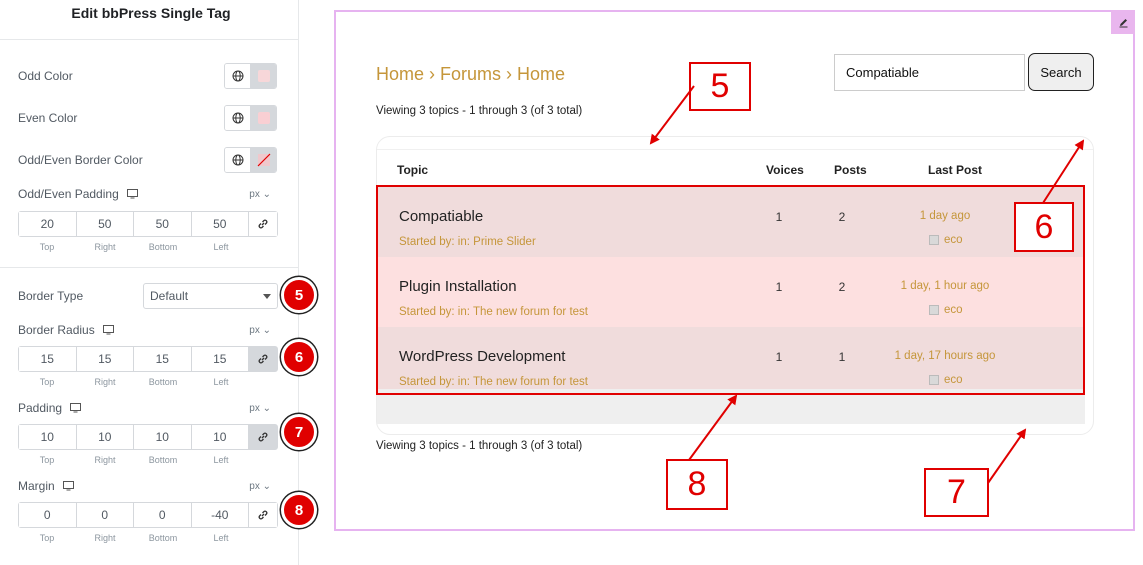  Describe the element at coordinates (147, 194) in the screenshot. I see `odd-even-padding-row: Odd/Even Padding px ⌄` at that location.